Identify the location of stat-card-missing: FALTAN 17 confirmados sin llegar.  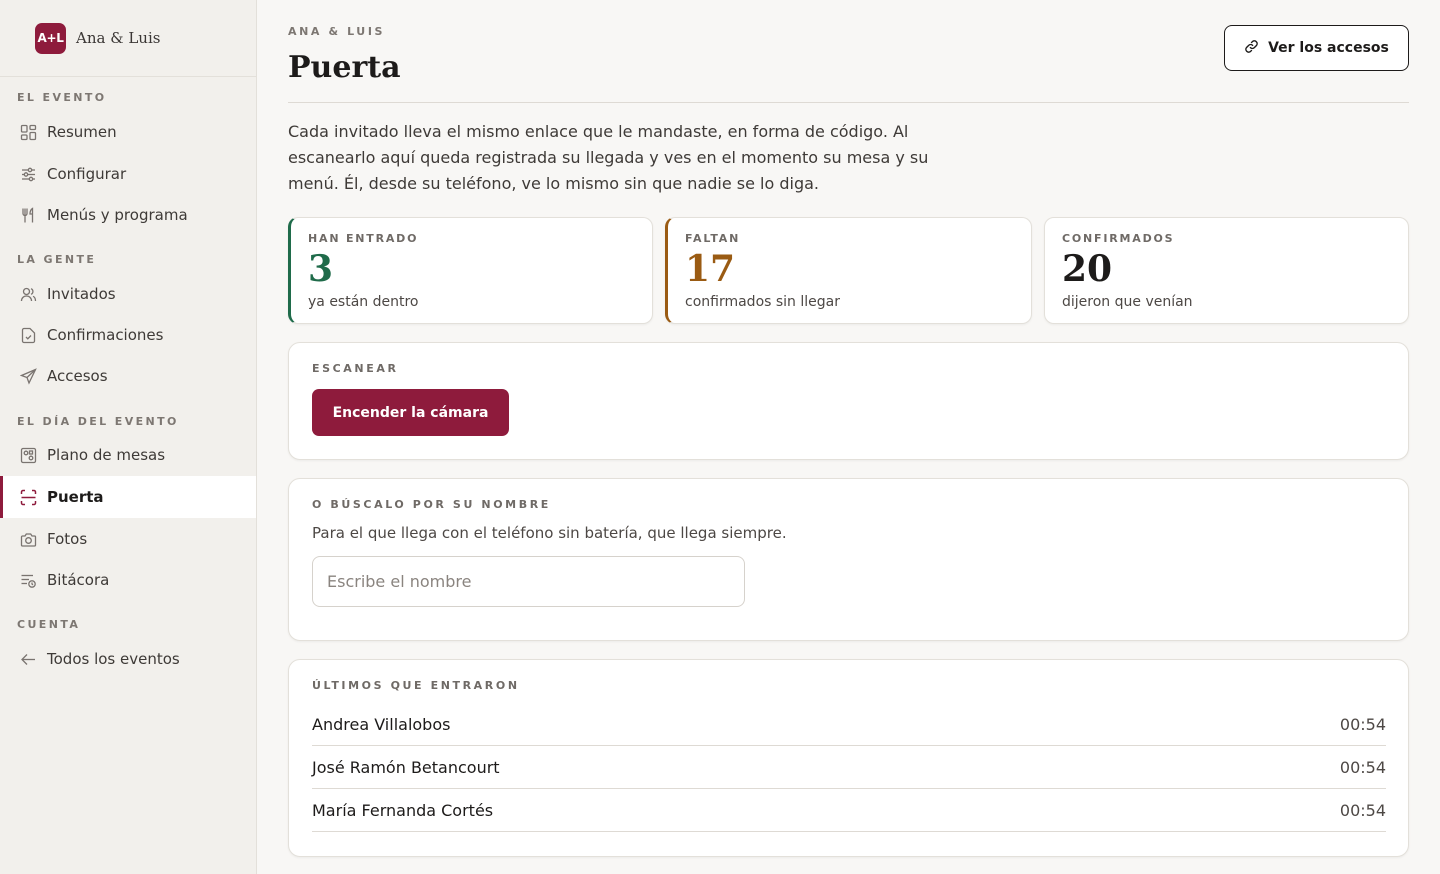
(848, 270).